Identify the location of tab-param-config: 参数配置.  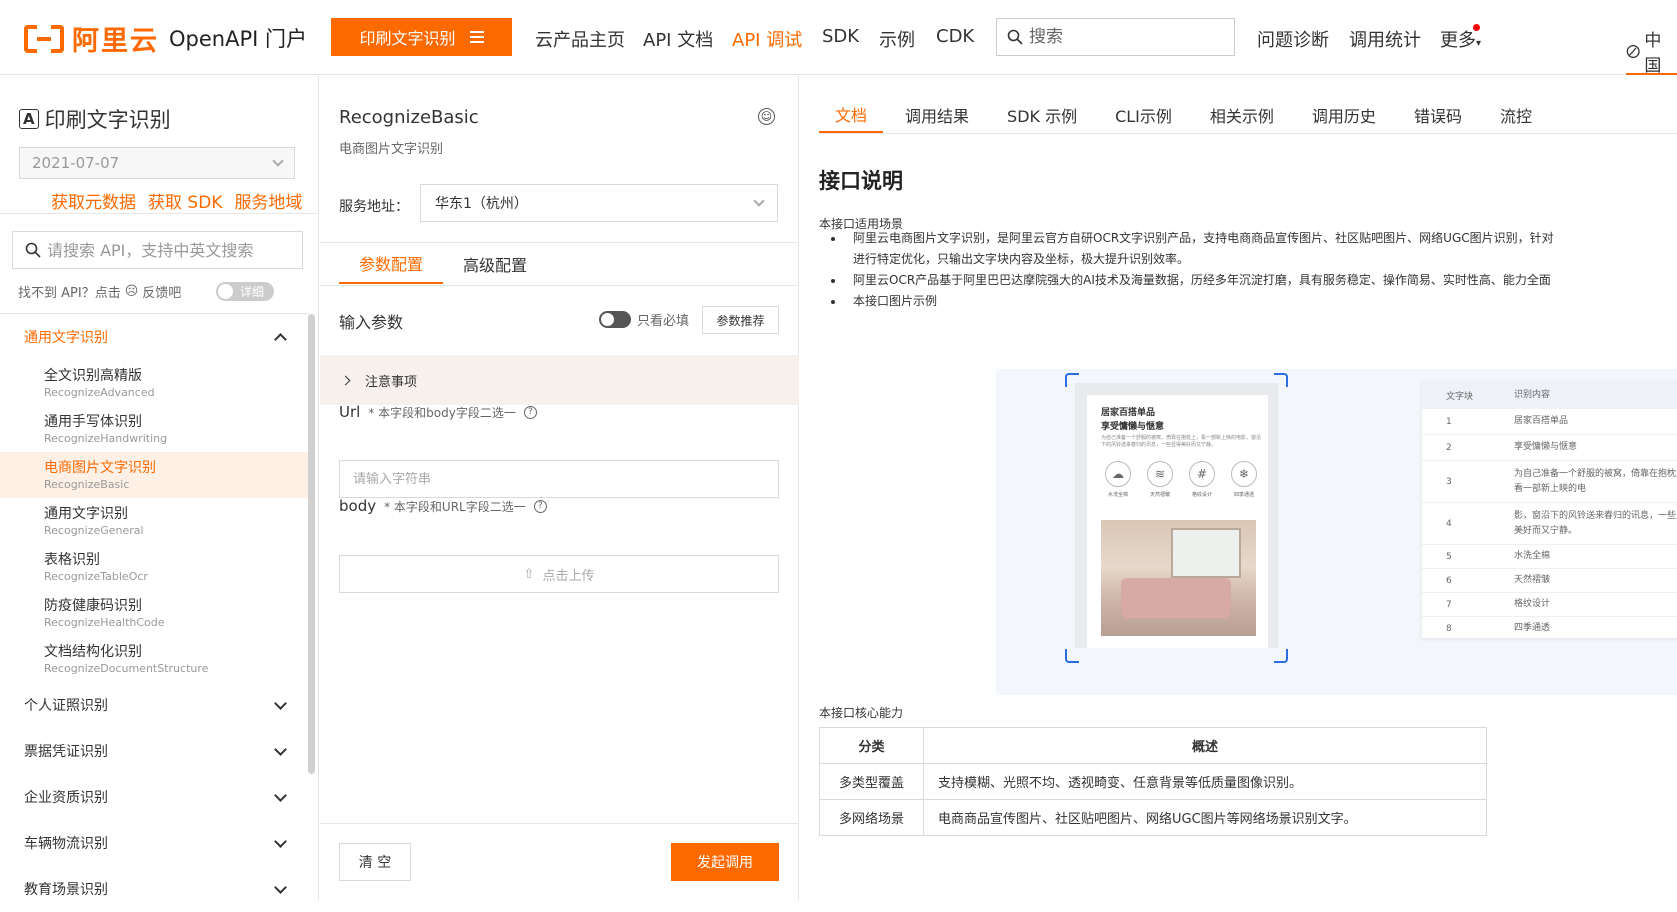
(391, 264).